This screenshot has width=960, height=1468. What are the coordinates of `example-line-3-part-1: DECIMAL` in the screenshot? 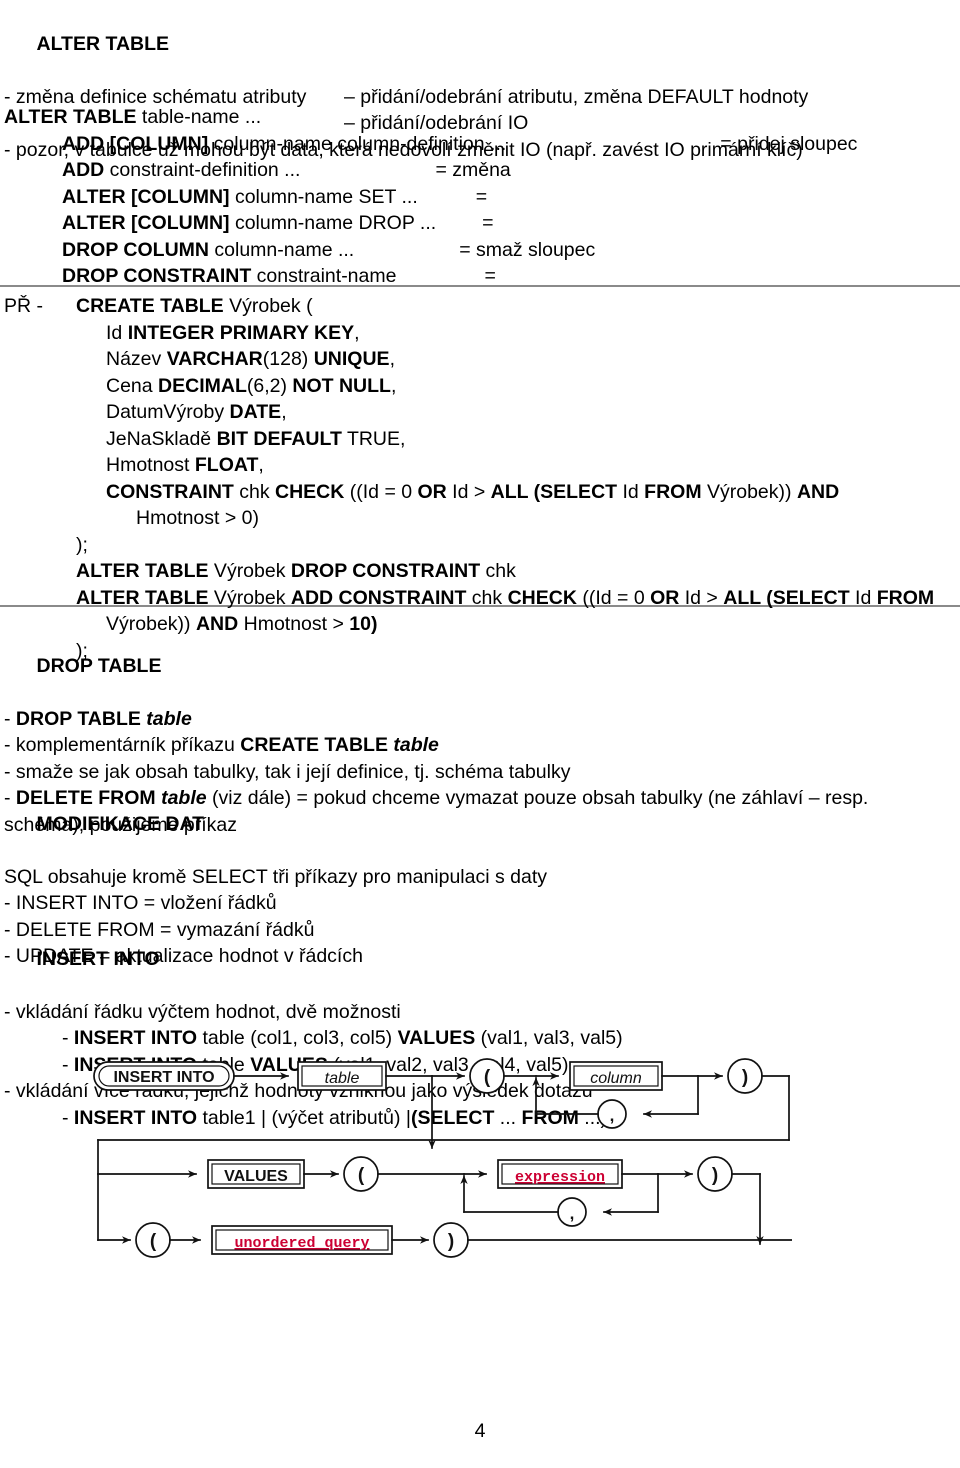 It's located at (202, 385).